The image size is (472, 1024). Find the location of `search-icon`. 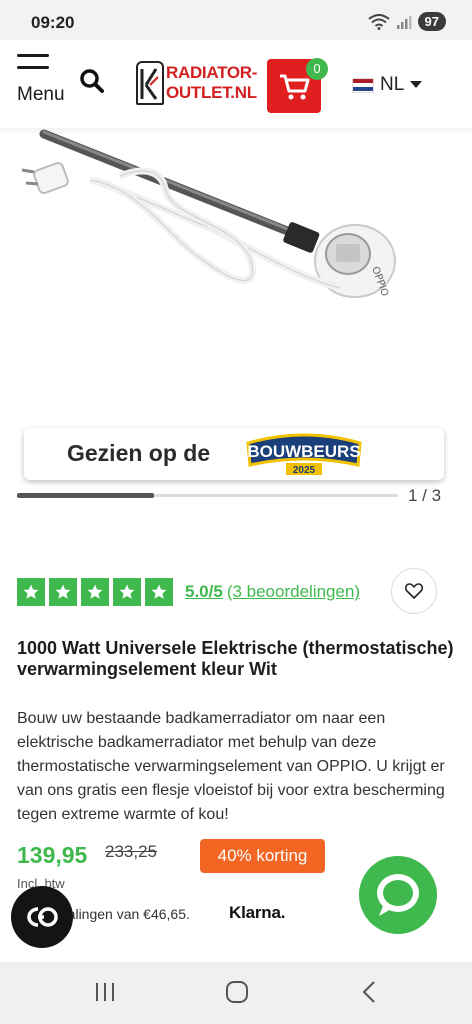

search-icon is located at coordinates (92, 81).